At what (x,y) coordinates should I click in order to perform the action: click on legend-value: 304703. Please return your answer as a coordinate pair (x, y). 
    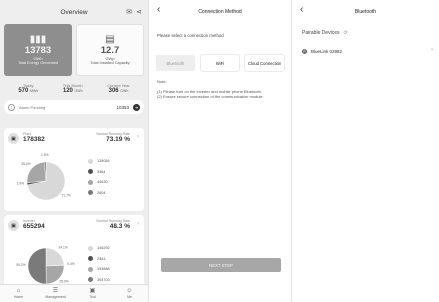
    Looking at the image, I should click on (103, 279).